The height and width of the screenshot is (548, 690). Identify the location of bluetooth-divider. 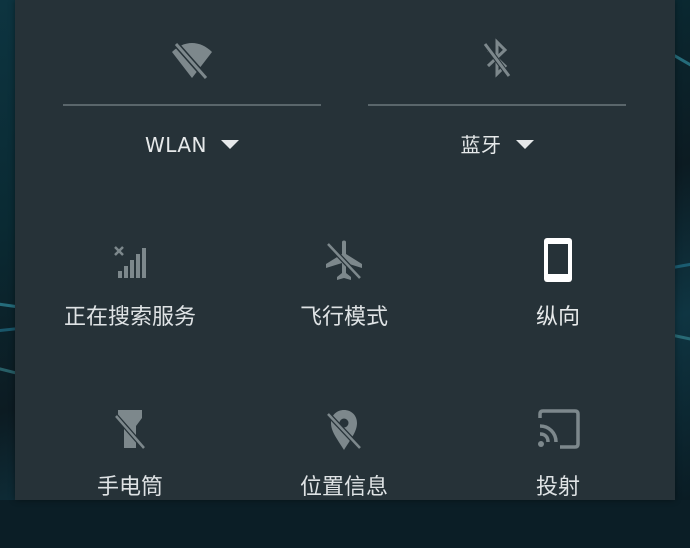
(497, 105).